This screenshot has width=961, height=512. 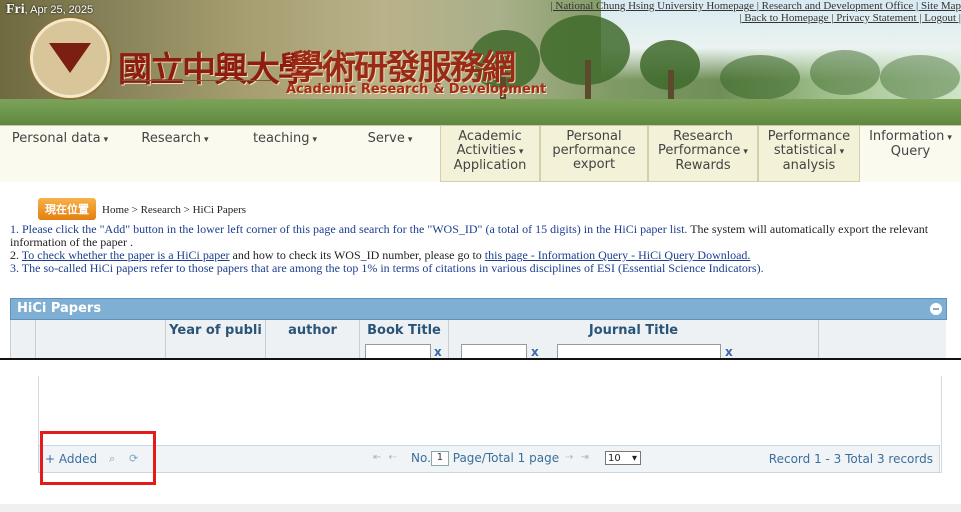 What do you see at coordinates (438, 351) in the screenshot?
I see `author-filter-clear-icon: x` at bounding box center [438, 351].